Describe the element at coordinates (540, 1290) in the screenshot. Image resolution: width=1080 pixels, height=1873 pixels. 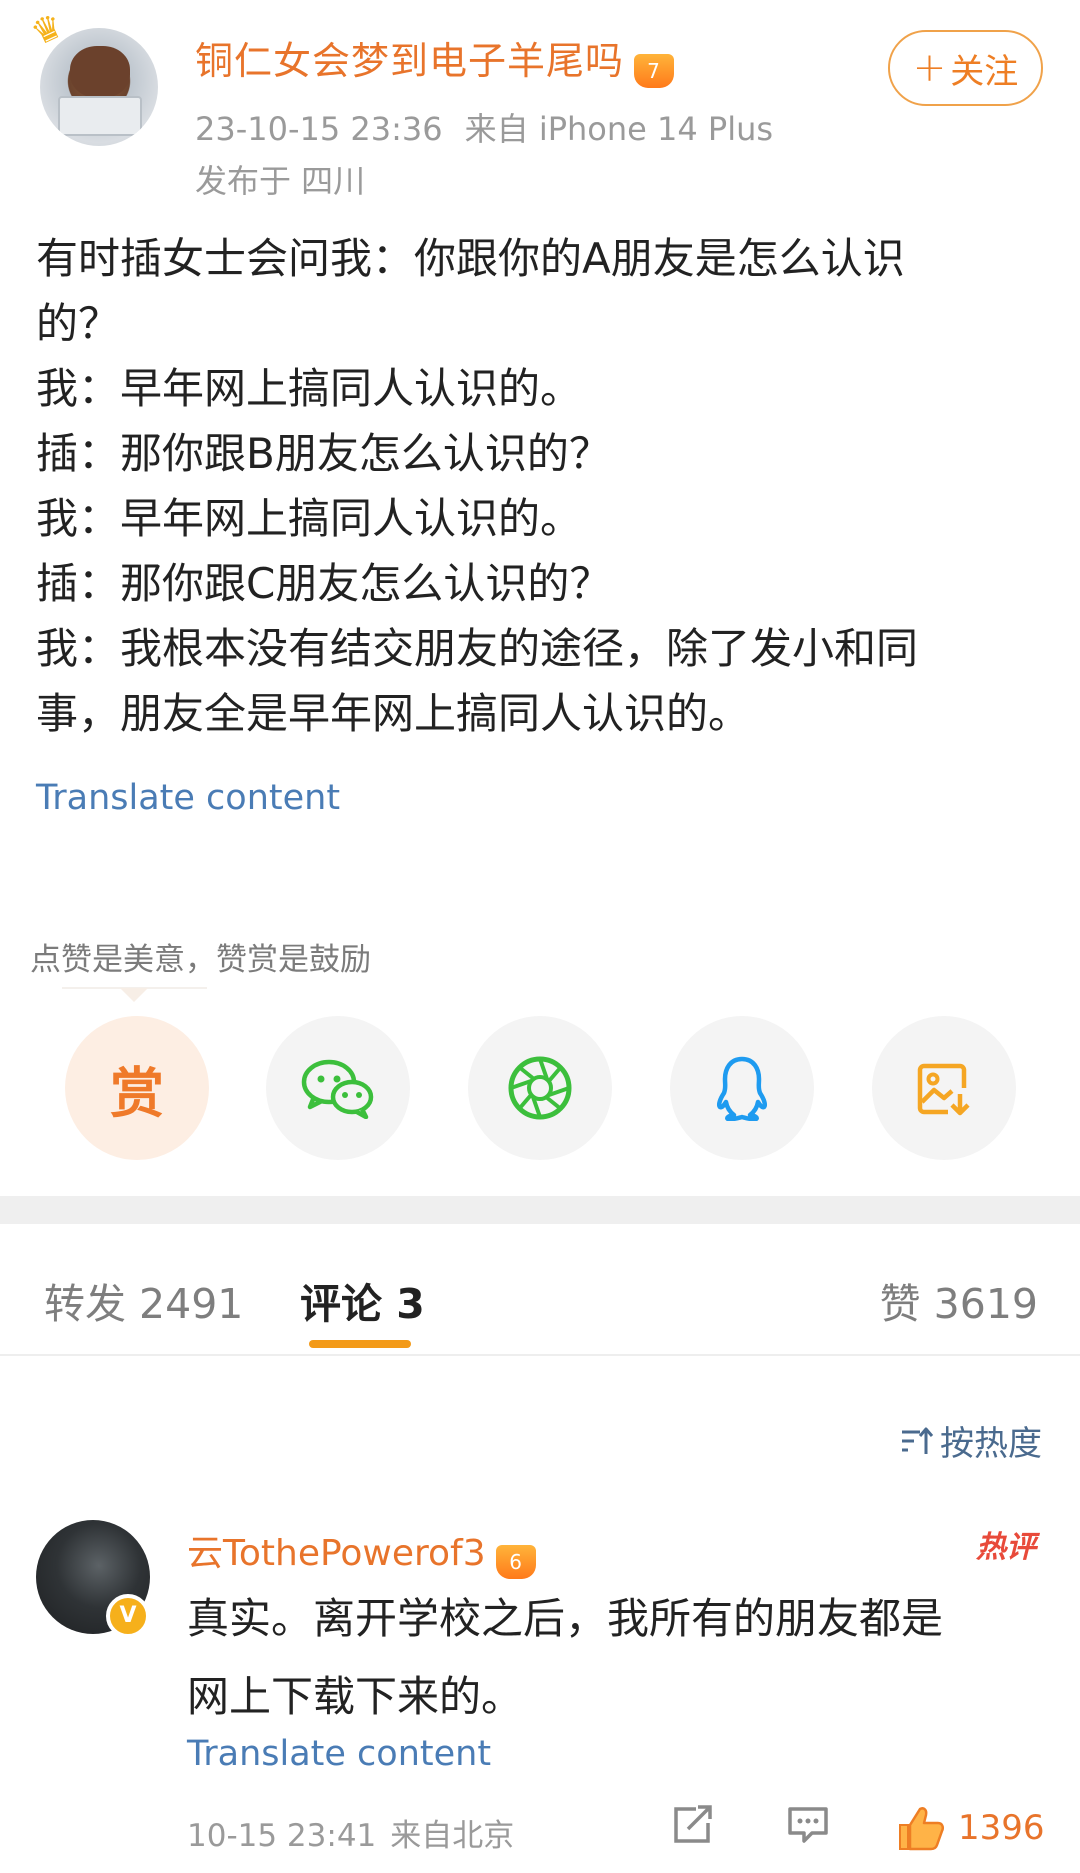
I see `interaction-tabs: 转发 2491 评论 3 赞 3619` at that location.